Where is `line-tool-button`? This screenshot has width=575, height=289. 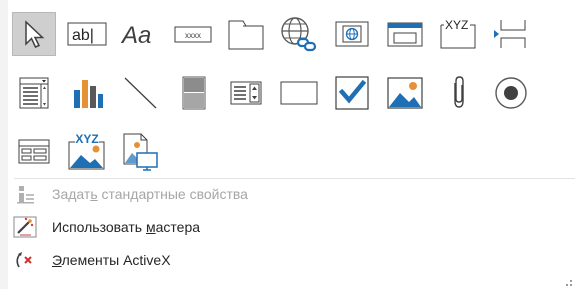 line-tool-button is located at coordinates (140, 93).